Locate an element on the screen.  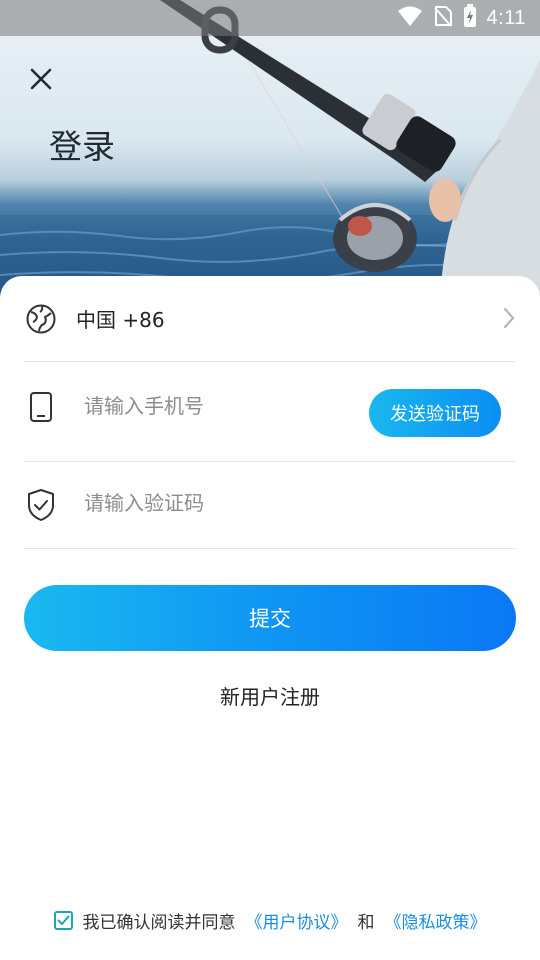
agreement-checkbox is located at coordinates (63, 920).